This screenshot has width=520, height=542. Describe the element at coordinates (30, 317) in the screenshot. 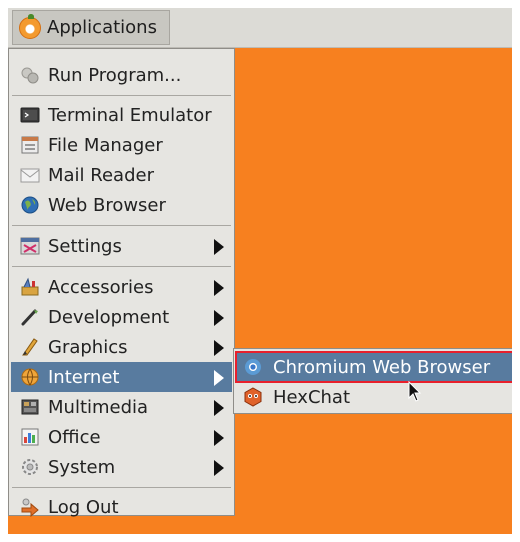

I see `development-icon` at that location.